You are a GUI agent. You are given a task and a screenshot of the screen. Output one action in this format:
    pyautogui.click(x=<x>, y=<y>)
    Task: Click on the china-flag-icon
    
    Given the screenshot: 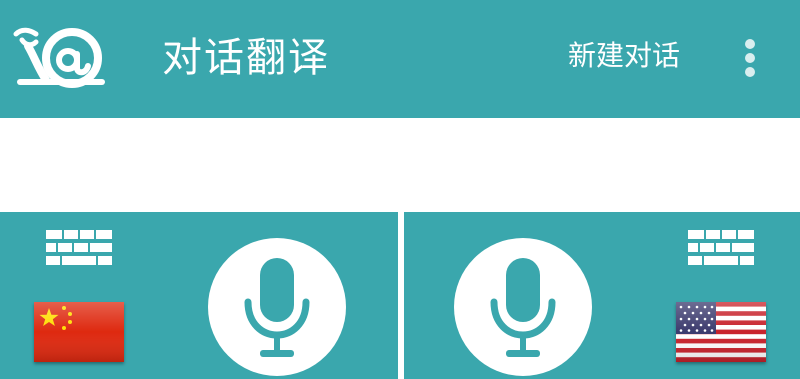 What is the action you would take?
    pyautogui.click(x=79, y=332)
    